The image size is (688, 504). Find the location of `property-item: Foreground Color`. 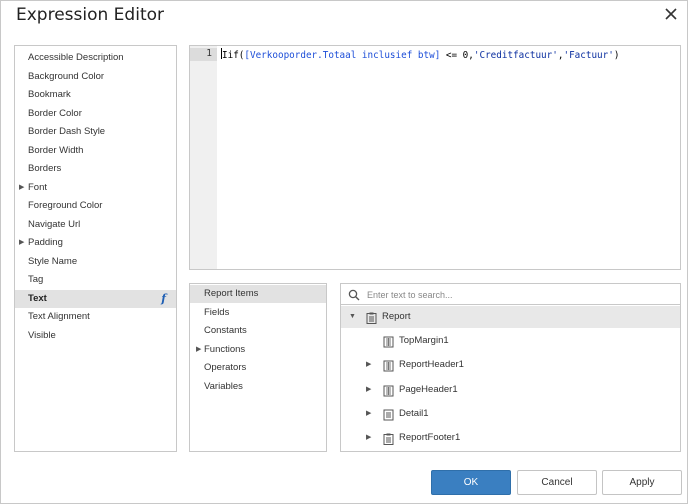

property-item: Foreground Color is located at coordinates (95, 206).